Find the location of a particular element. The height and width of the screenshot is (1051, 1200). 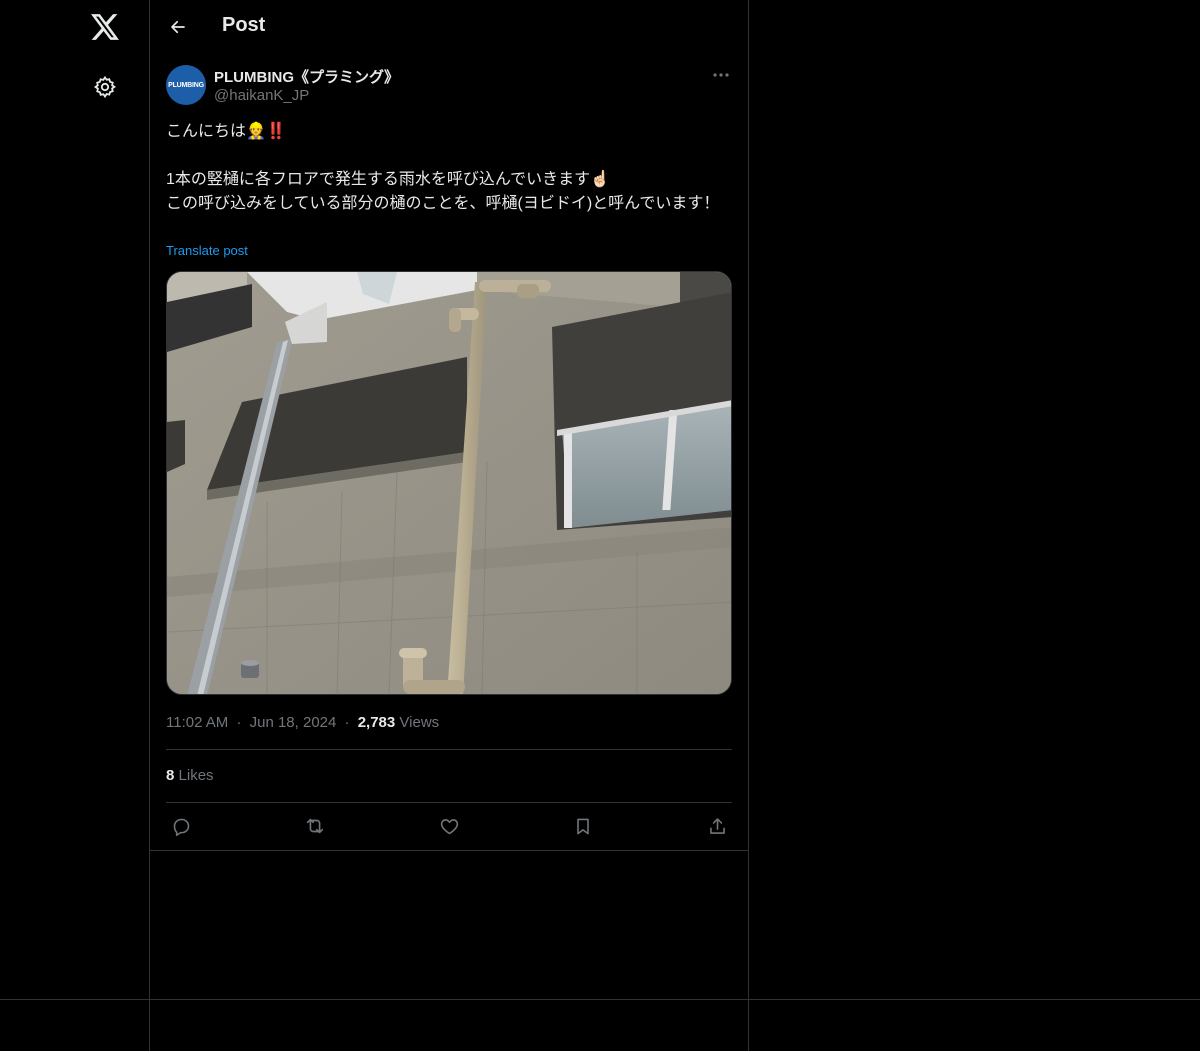

bookmark-icon is located at coordinates (583, 826).